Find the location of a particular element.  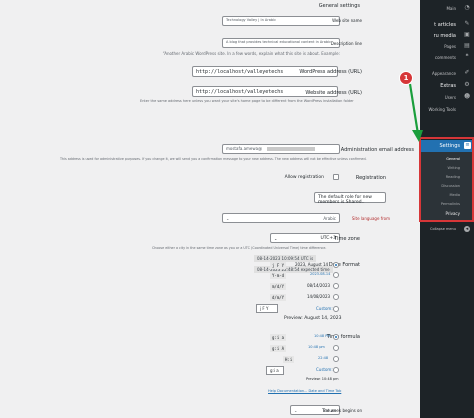

admin-email-input: mostafa.amewa@ is located at coordinates (281, 149).